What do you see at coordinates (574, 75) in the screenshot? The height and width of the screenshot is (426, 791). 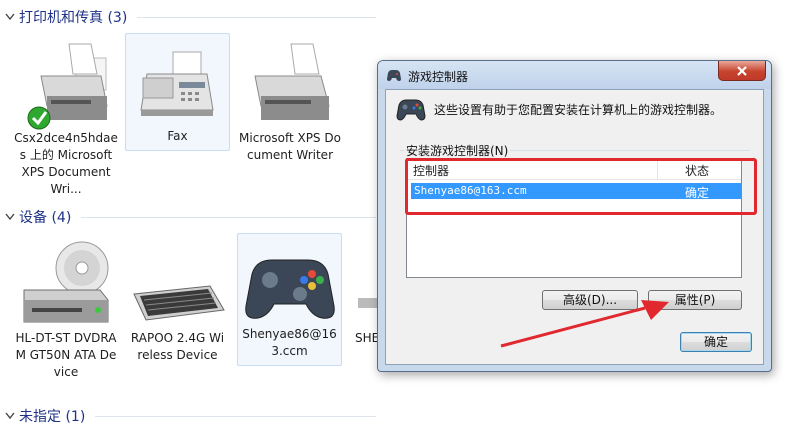 I see `dialog-titlebar: 游戏控制器` at bounding box center [574, 75].